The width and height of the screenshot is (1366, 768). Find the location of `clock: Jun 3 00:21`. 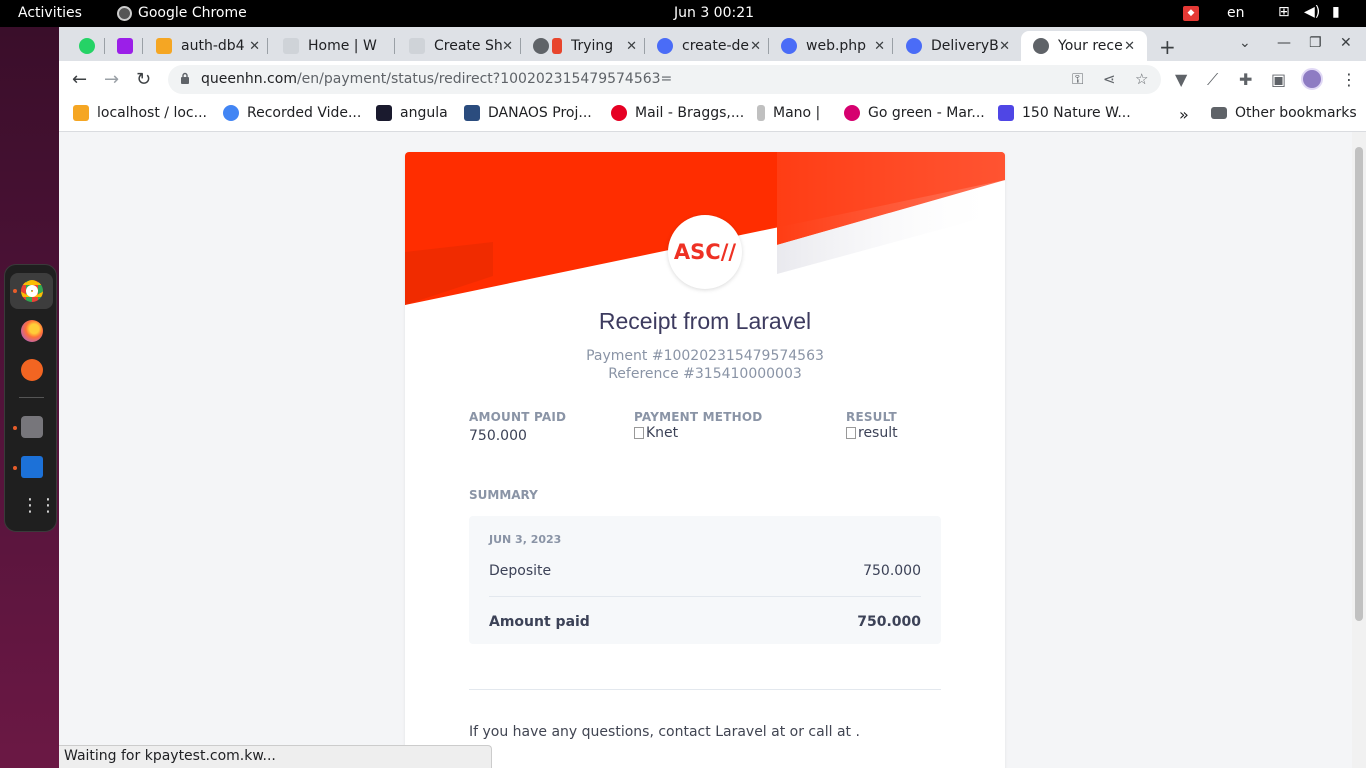

clock: Jun 3 00:21 is located at coordinates (714, 13).